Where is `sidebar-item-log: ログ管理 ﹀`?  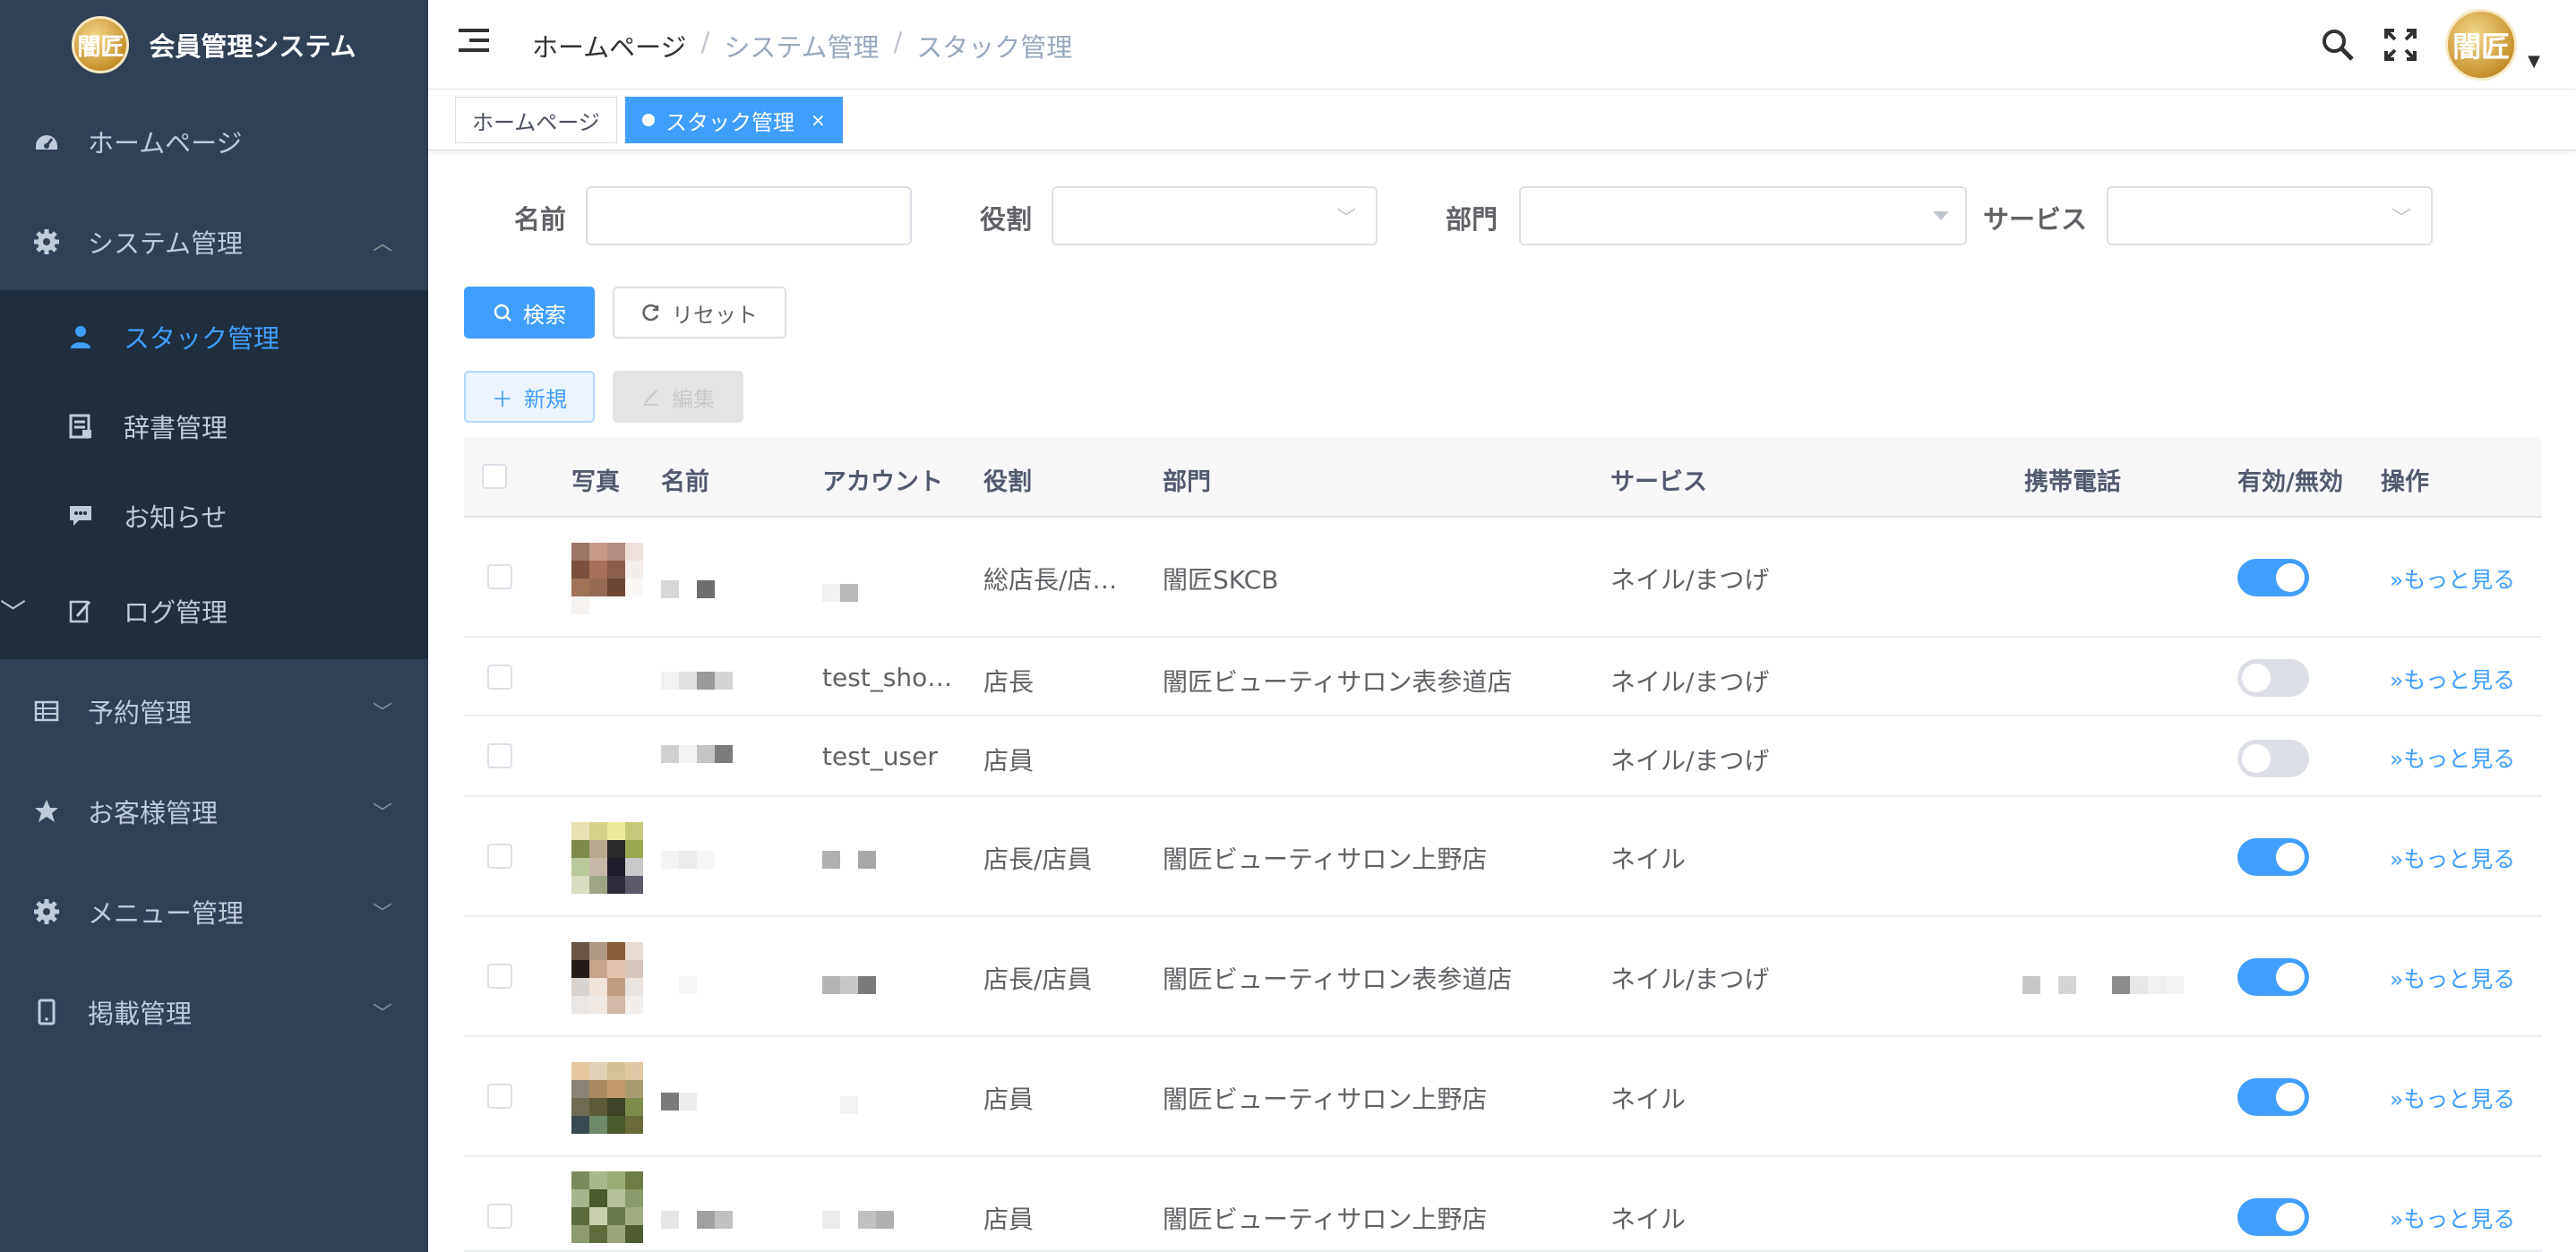
sidebar-item-log: ログ管理 ﹀ is located at coordinates (214, 611).